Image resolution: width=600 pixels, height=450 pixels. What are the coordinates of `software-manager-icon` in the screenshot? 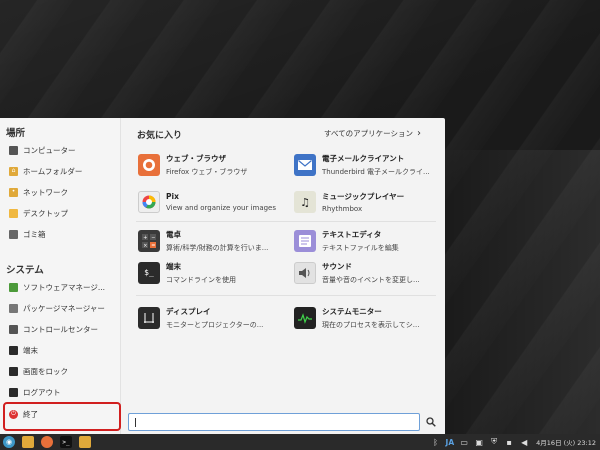 It's located at (13, 287).